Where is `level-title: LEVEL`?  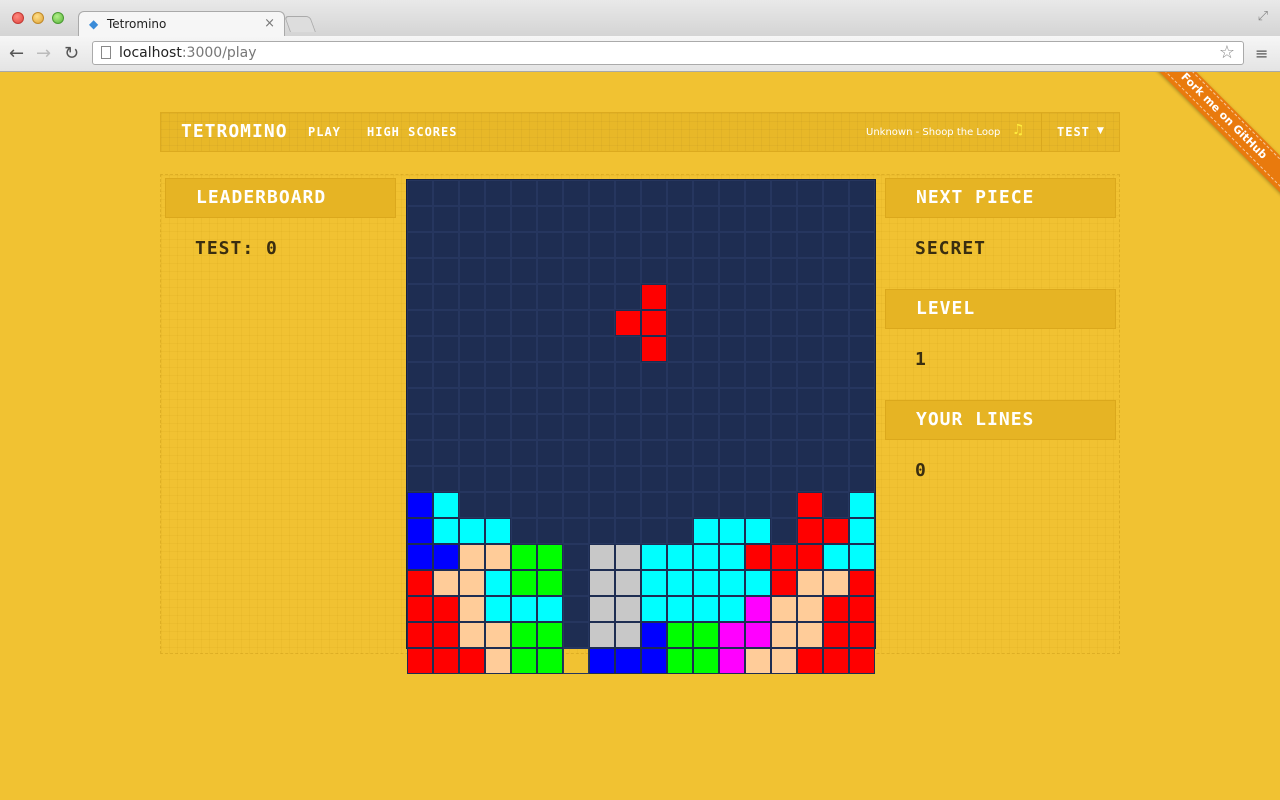 level-title: LEVEL is located at coordinates (946, 308).